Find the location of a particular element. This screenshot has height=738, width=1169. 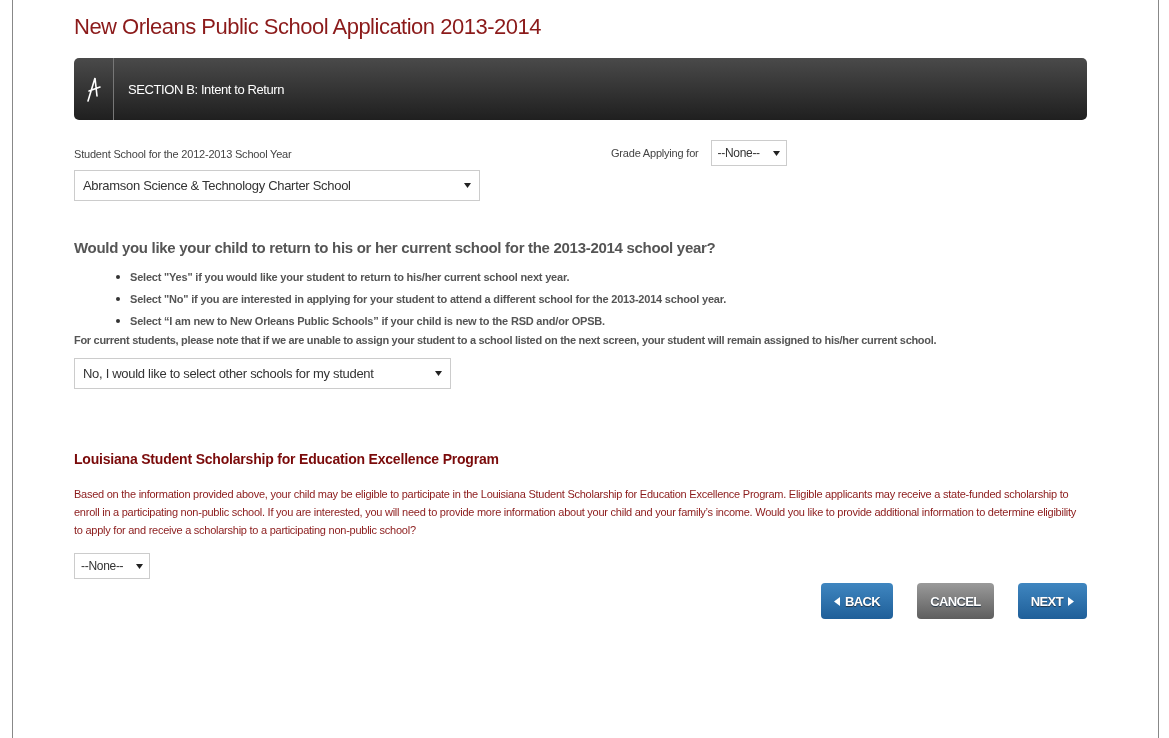

instruction-text: Select "Yes" if you would like your student to return to his/her current school next year. is located at coordinates (350, 277).